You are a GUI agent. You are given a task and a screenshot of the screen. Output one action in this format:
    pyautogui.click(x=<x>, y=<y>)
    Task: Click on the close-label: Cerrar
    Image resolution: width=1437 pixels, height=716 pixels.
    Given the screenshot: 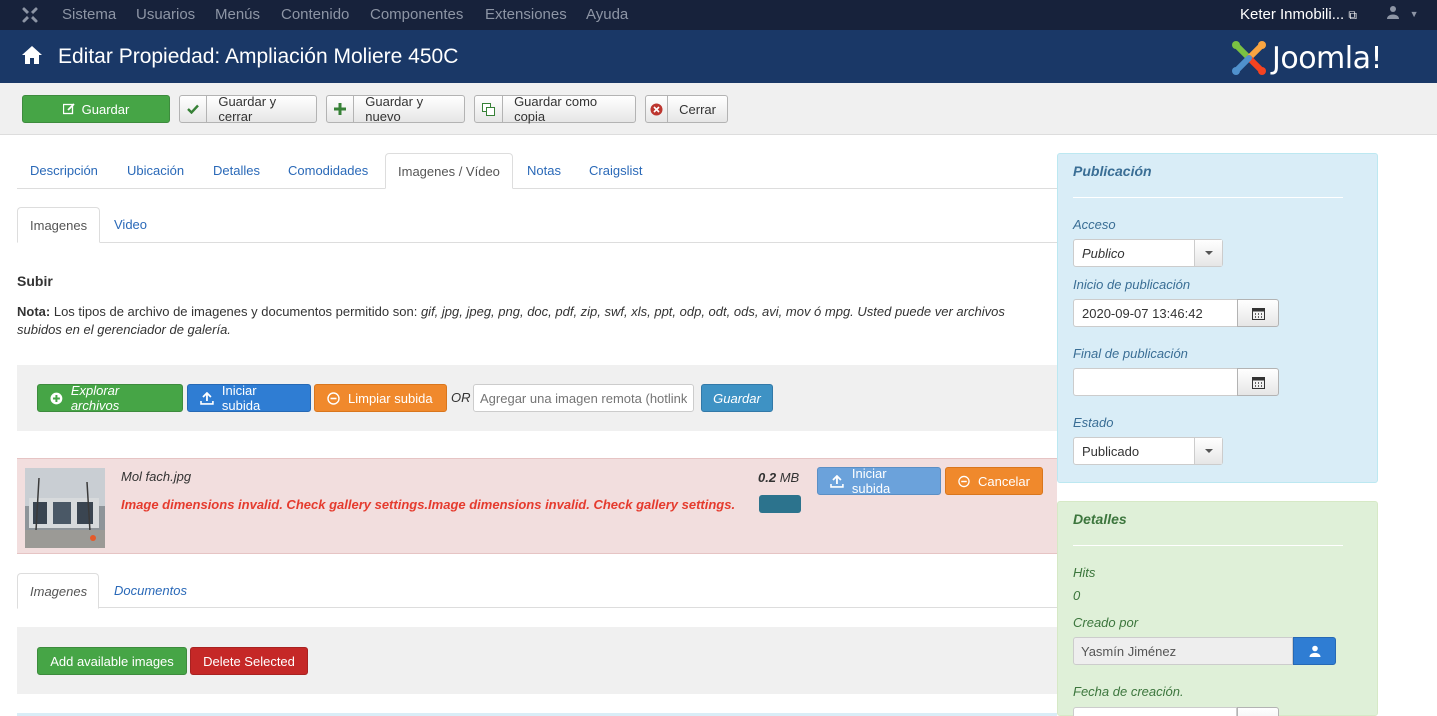 What is the action you would take?
    pyautogui.click(x=697, y=109)
    